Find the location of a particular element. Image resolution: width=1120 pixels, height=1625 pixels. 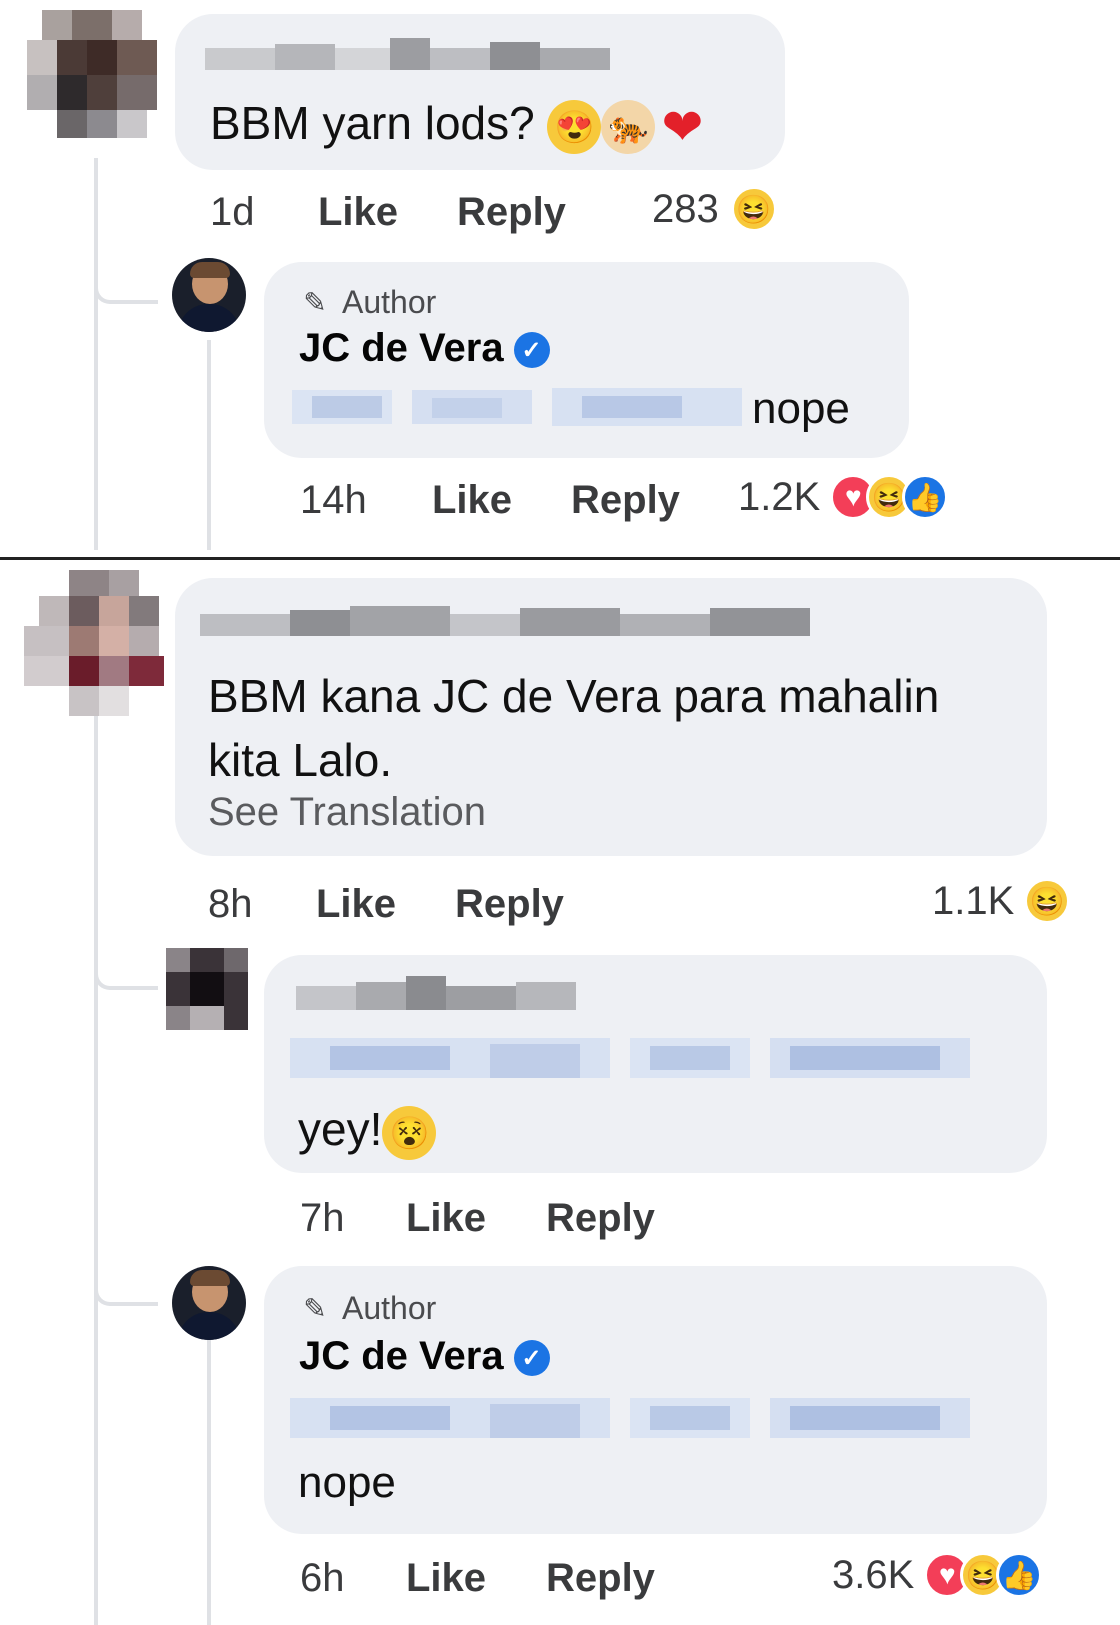

tiger-emoji-icon: 🐅 is located at coordinates (628, 126).